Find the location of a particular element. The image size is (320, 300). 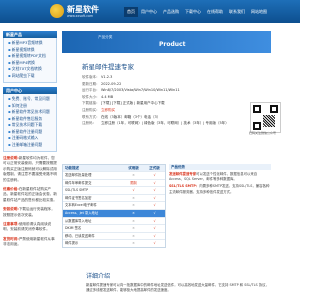

table-row: DKIM 签名 × √ is located at coordinates (114, 228).